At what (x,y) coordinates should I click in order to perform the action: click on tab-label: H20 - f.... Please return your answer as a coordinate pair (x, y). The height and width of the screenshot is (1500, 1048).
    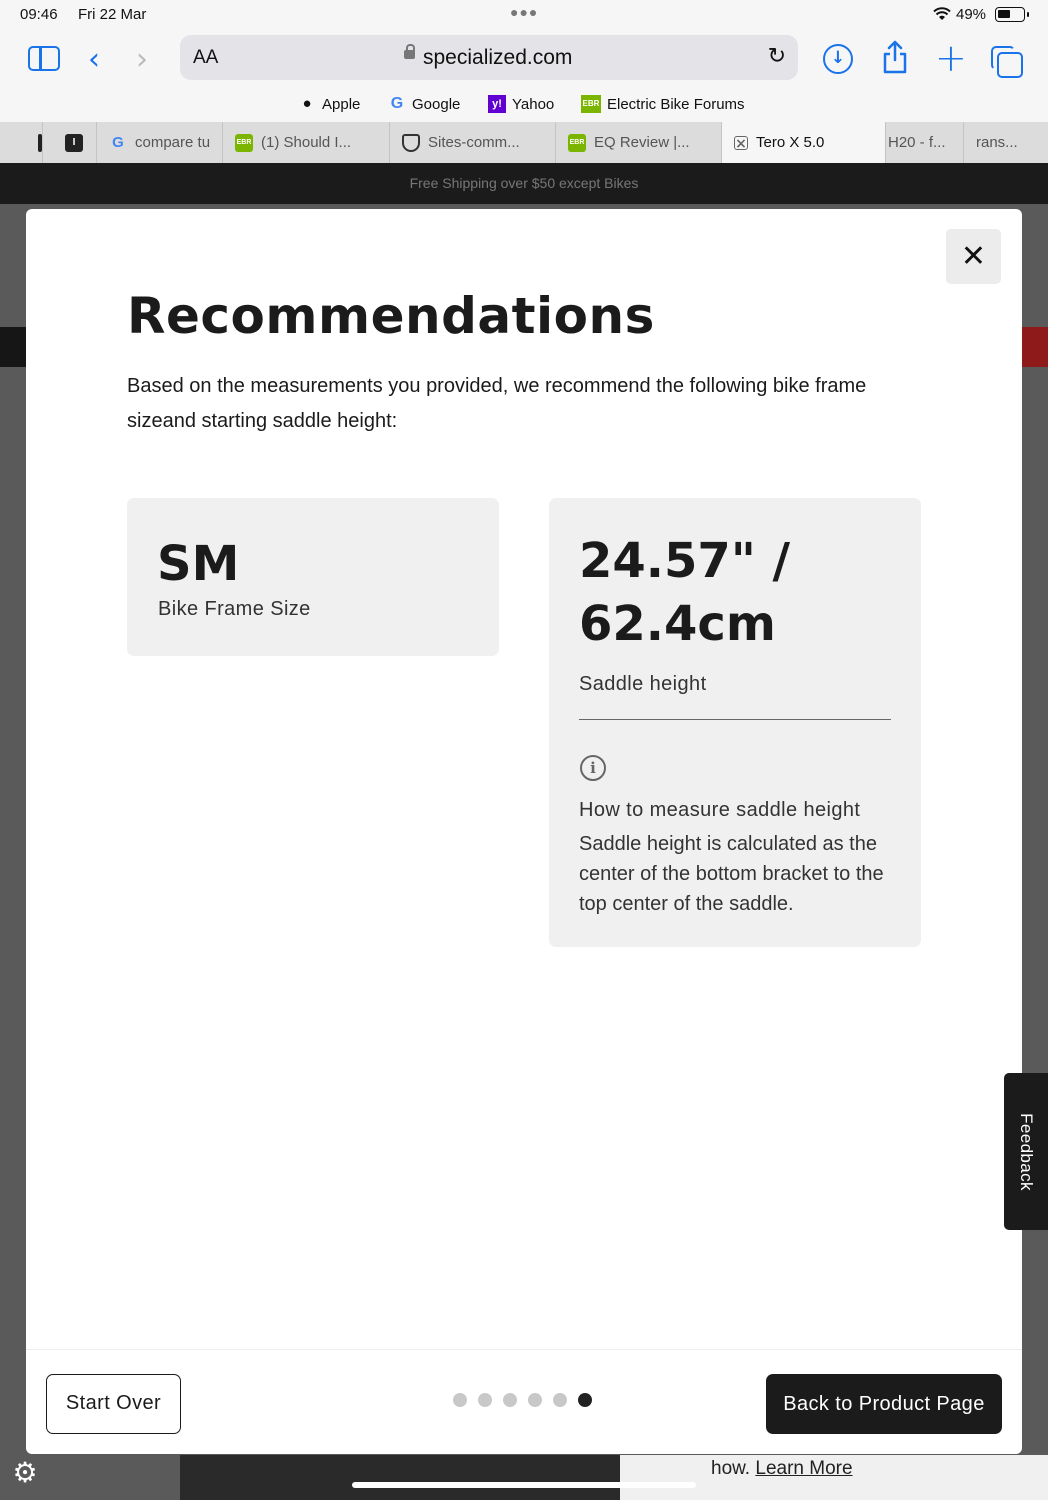
    Looking at the image, I should click on (917, 142).